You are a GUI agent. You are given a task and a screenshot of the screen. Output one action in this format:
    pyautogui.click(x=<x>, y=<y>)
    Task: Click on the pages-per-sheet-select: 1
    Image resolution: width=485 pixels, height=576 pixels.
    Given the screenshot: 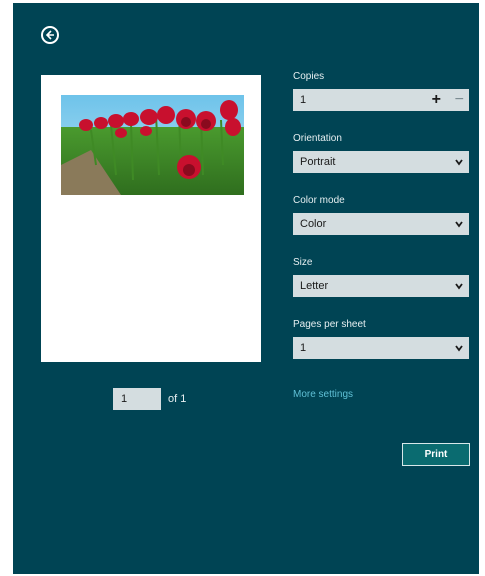 What is the action you would take?
    pyautogui.click(x=381, y=348)
    